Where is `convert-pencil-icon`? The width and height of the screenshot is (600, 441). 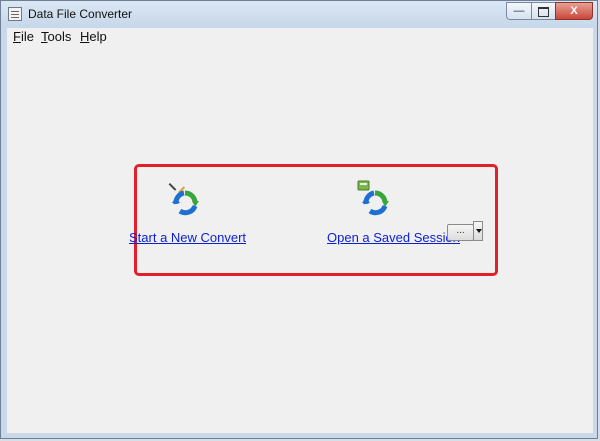 convert-pencil-icon is located at coordinates (185, 198).